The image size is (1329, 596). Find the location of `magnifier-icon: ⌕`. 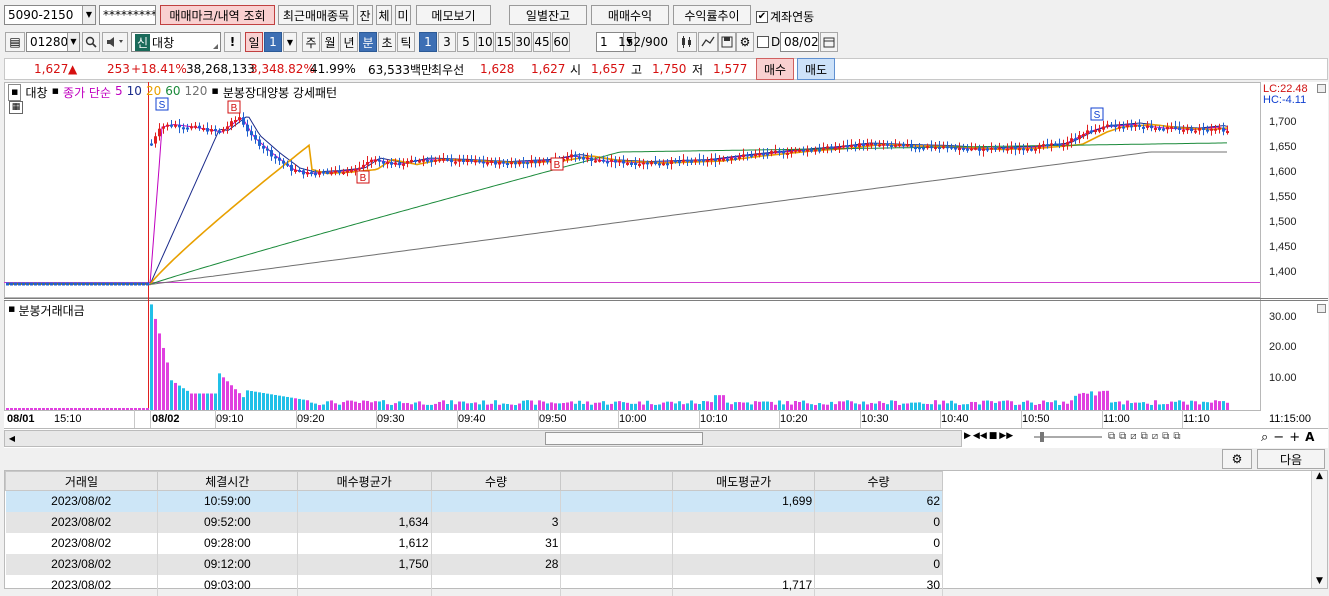

magnifier-icon: ⌕ is located at coordinates (1264, 437).